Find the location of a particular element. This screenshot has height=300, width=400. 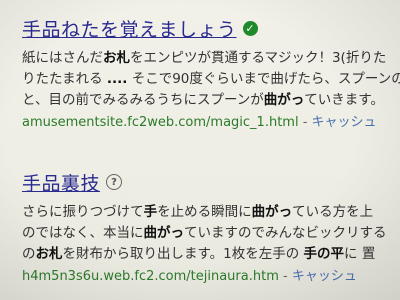

verified-check-icon: ✓ is located at coordinates (250, 28).